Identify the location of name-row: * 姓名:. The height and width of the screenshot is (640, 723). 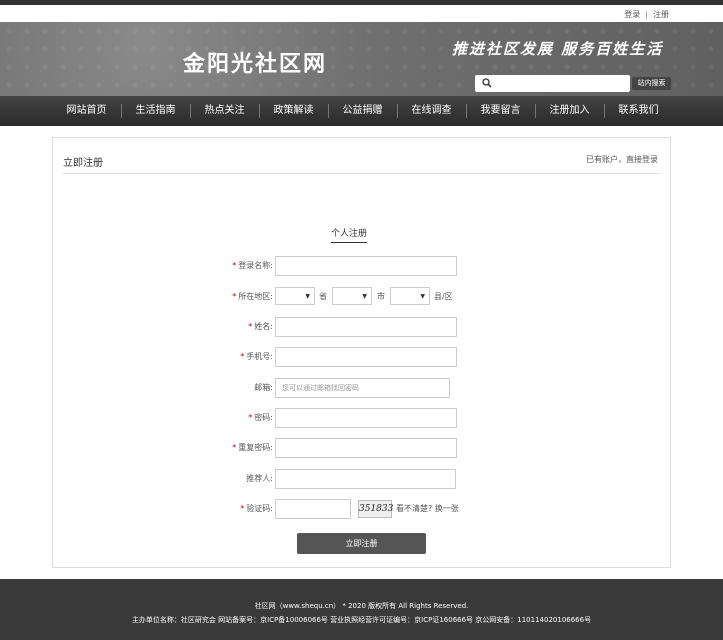
(362, 327).